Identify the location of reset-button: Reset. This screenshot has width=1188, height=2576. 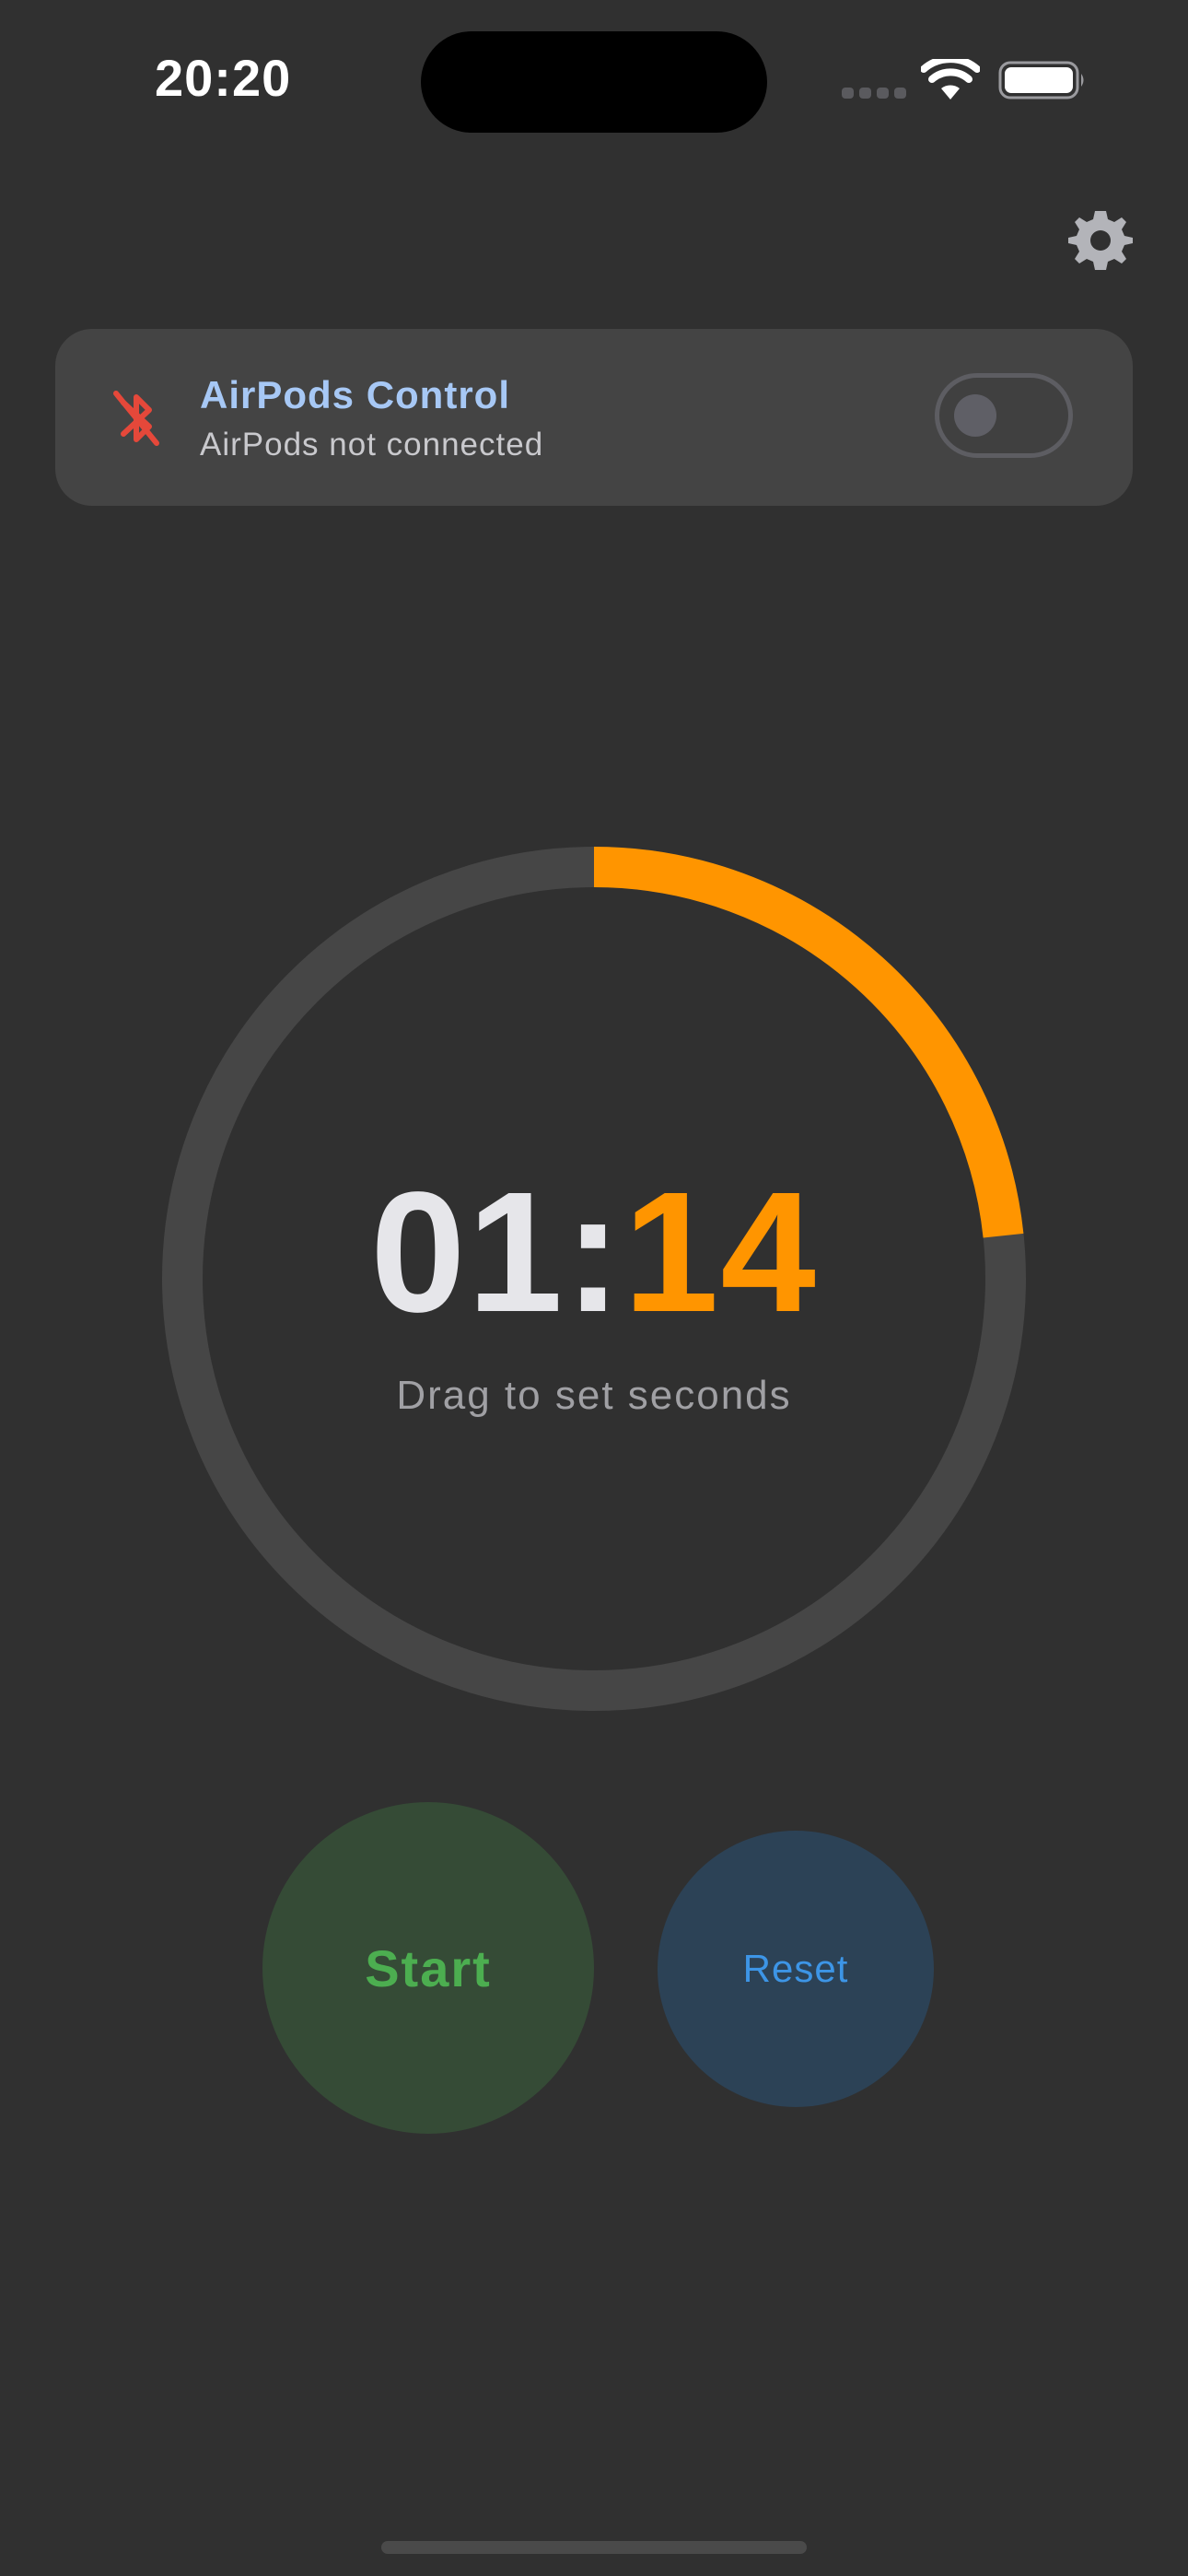
(796, 1969).